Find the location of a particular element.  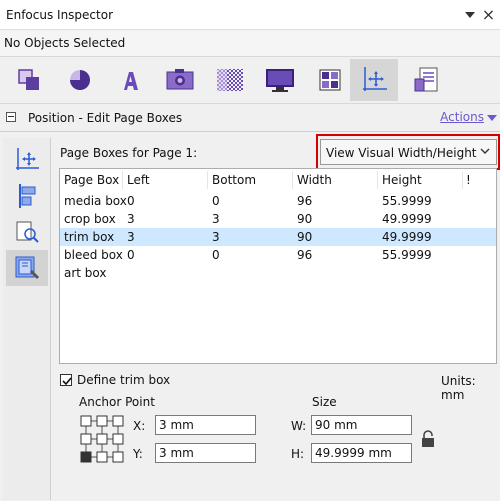

inspector-toolbar is located at coordinates (250, 80).